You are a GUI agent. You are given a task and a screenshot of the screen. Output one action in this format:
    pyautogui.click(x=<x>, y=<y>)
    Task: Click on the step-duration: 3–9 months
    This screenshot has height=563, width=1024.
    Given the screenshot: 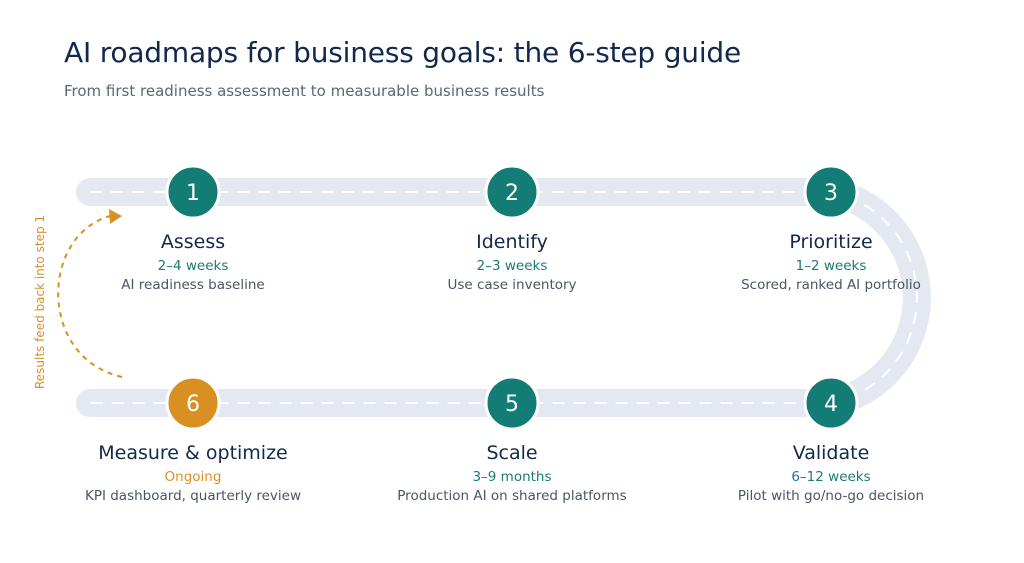 What is the action you would take?
    pyautogui.click(x=512, y=477)
    